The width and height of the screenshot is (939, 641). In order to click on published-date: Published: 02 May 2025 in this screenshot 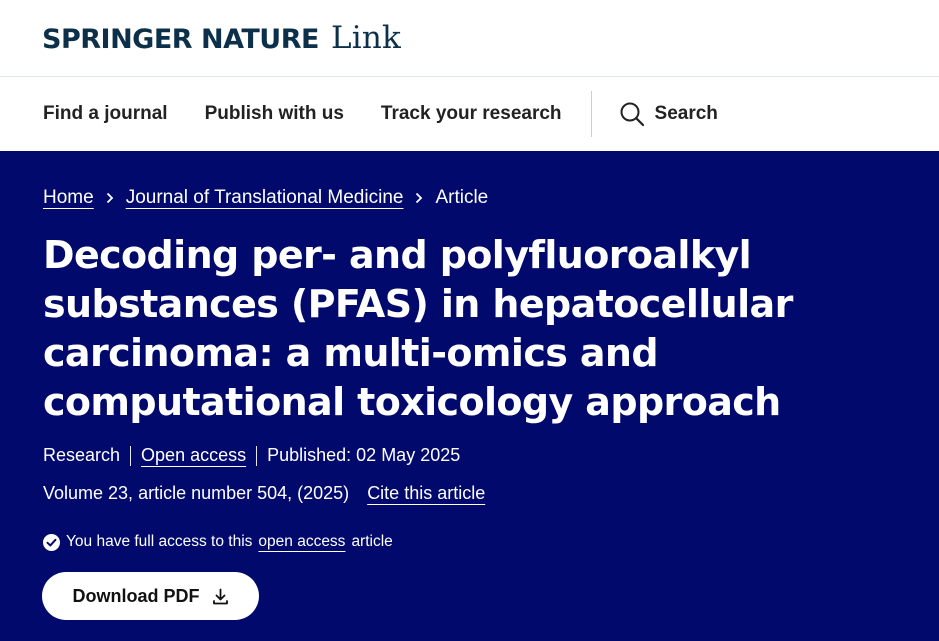, I will do `click(364, 455)`.